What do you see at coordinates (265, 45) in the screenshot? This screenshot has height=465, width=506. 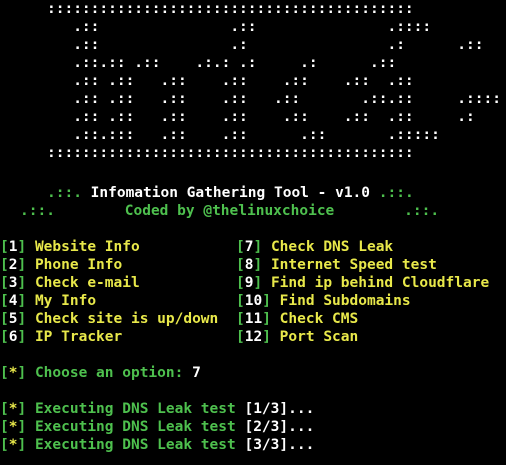 I see `banner-line: .:: .: .: .::` at bounding box center [265, 45].